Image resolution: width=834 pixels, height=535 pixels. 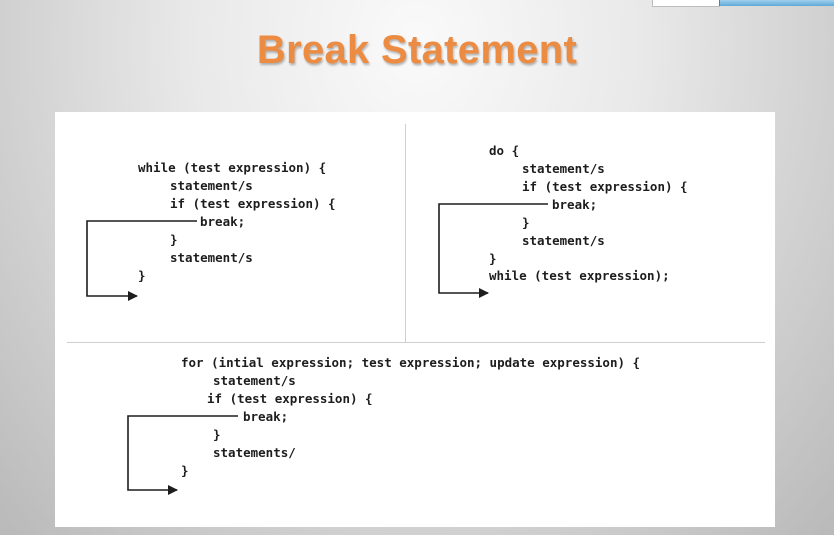 What do you see at coordinates (182, 455) in the screenshot?
I see `for-break-arrow` at bounding box center [182, 455].